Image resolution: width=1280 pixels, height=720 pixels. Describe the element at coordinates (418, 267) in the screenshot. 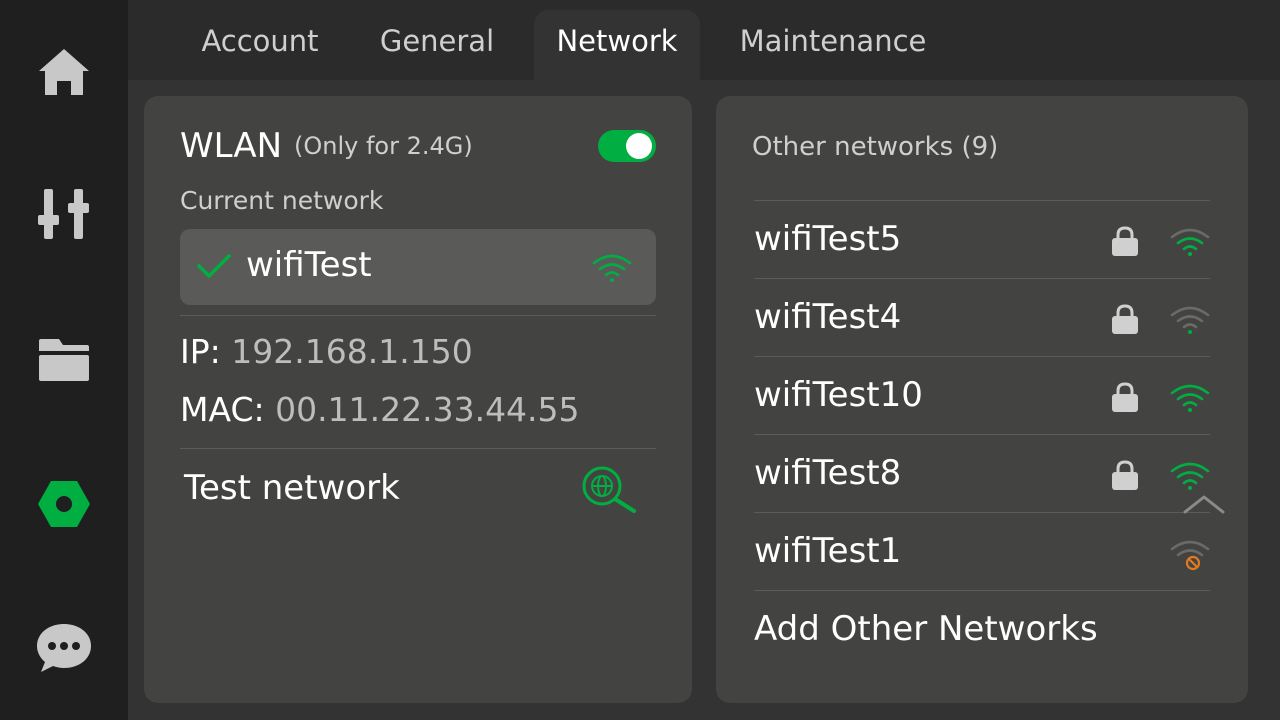

I see `current-network-item: wifiTest` at that location.